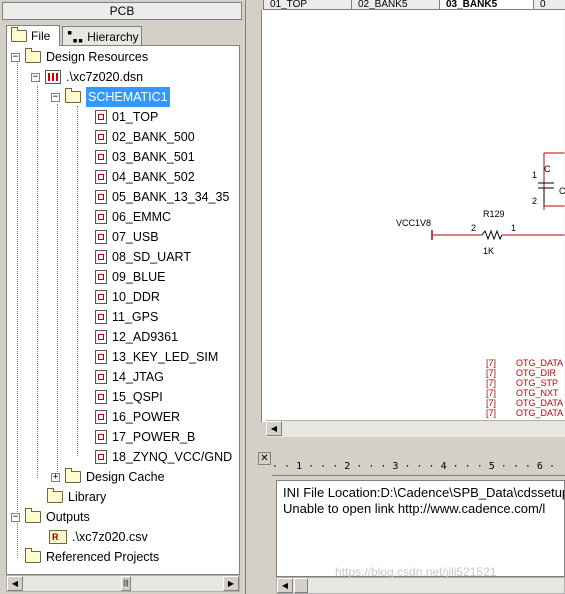  Describe the element at coordinates (145, 177) in the screenshot. I see `tree-item-page: 04_BANK_502` at that location.